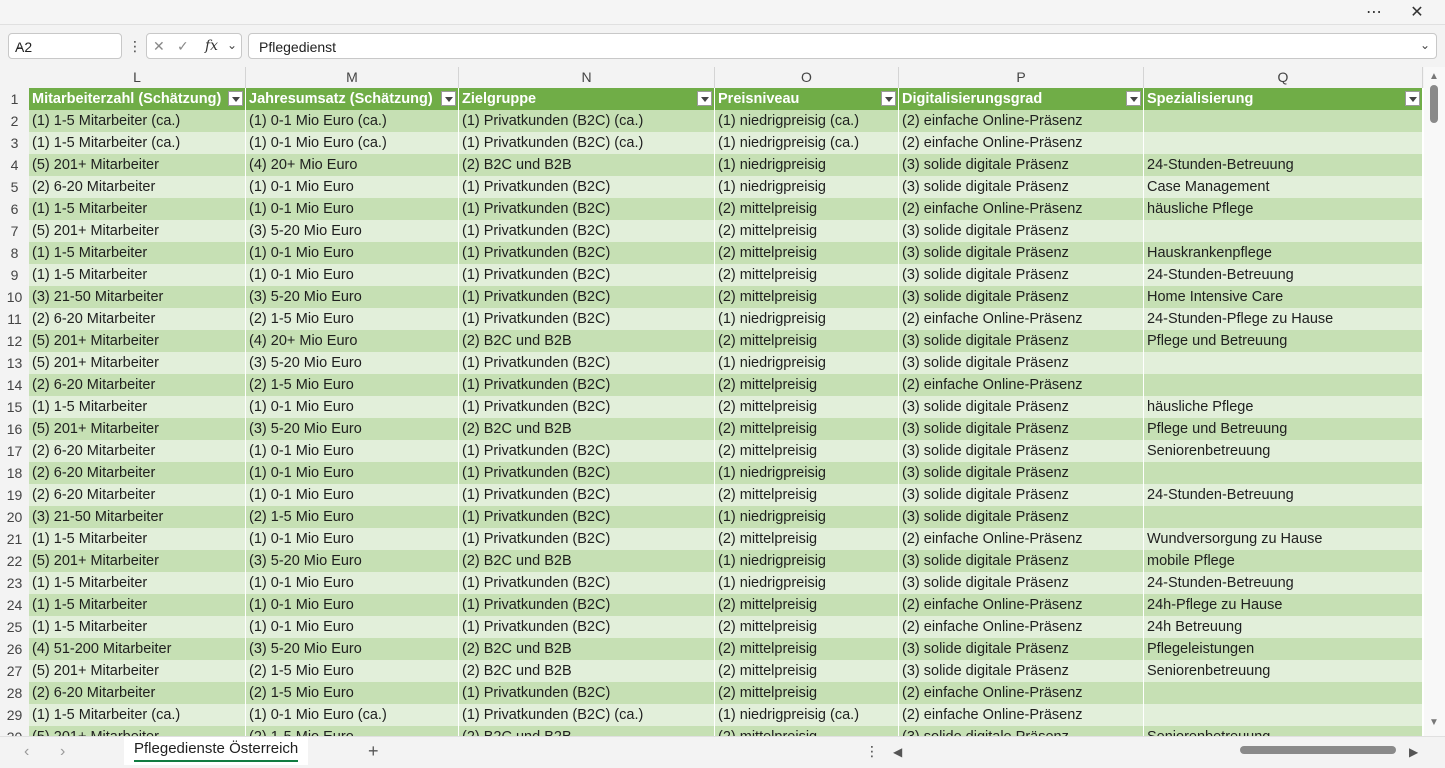 This screenshot has height=768, width=1445. Describe the element at coordinates (14, 275) in the screenshot. I see `row-header: 9` at that location.